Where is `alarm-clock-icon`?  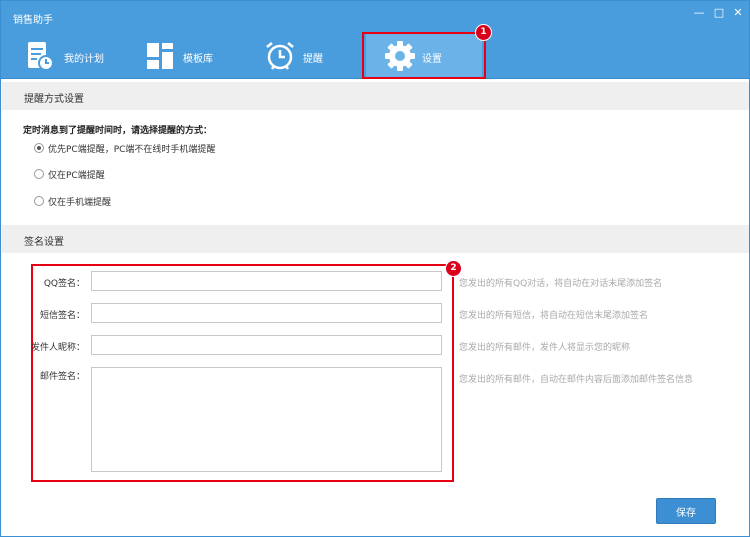
alarm-clock-icon is located at coordinates (280, 56).